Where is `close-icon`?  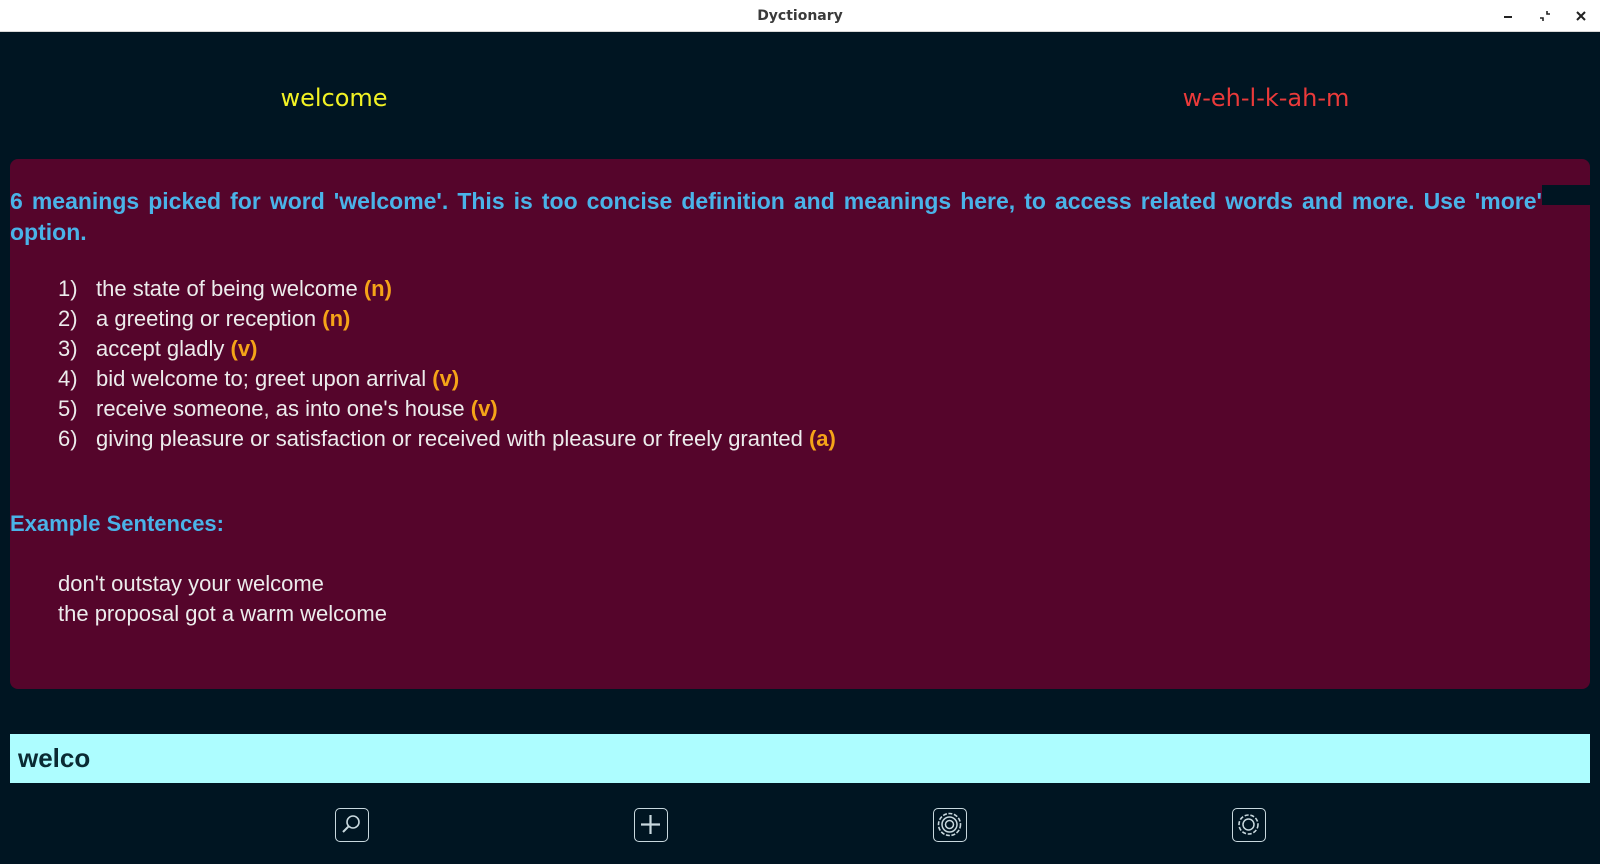 close-icon is located at coordinates (1581, 16).